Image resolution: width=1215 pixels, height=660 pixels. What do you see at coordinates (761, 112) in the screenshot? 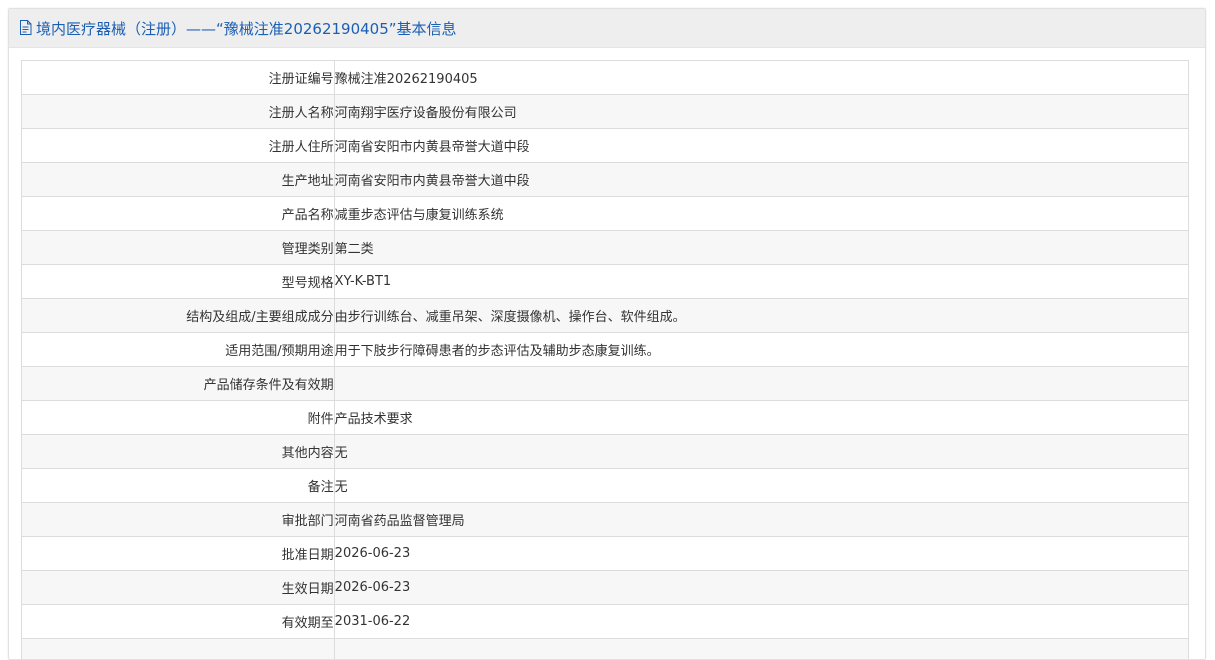
I see `row-value: 河南翔宇医疗设备股份有限公司` at bounding box center [761, 112].